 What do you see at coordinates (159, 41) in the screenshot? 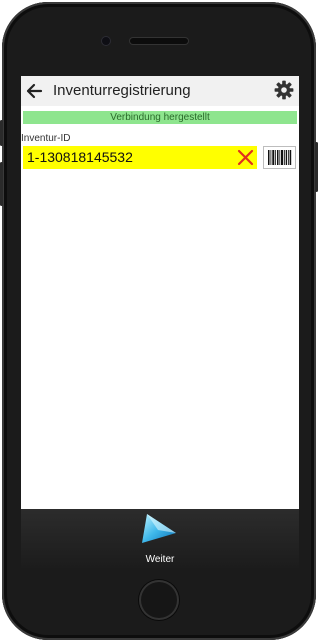
I see `earpiece-speaker` at bounding box center [159, 41].